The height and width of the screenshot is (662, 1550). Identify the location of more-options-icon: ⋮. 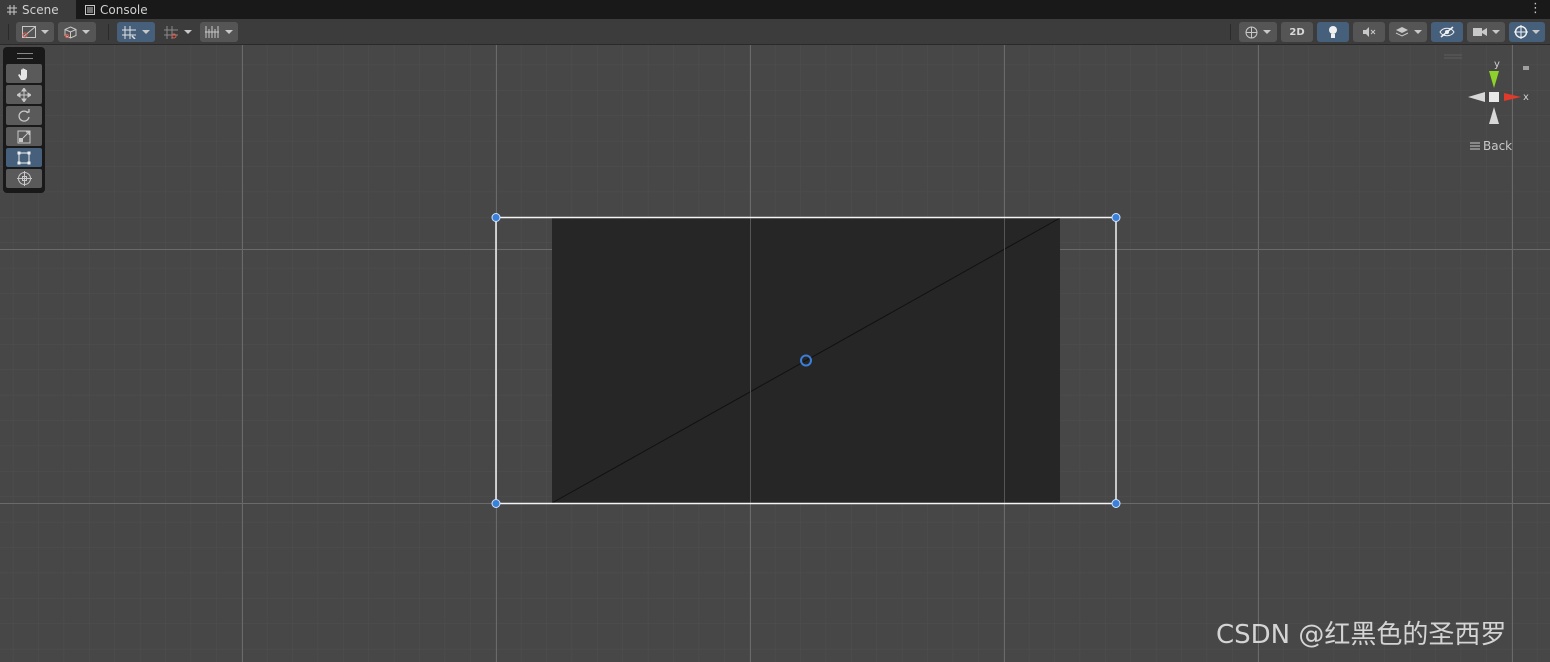
(1535, 9).